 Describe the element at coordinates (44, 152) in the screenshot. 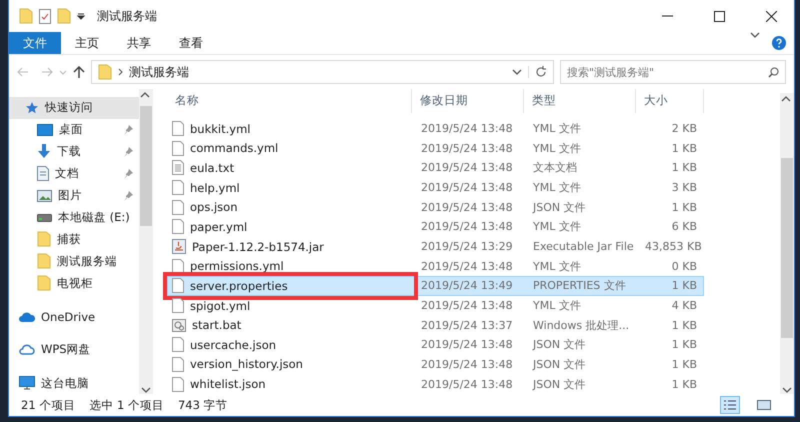

I see `download-icon` at that location.